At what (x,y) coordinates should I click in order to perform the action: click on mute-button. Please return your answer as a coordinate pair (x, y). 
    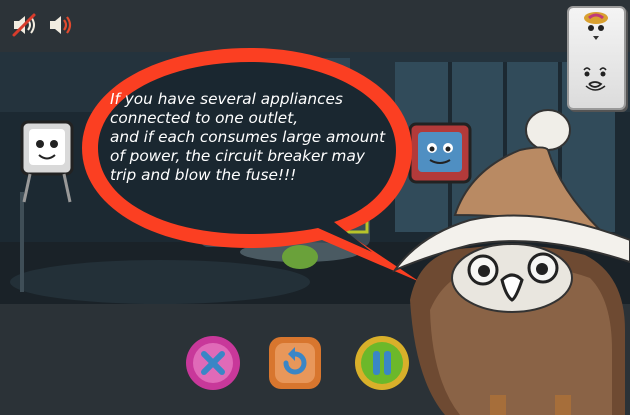
    Looking at the image, I should click on (24, 25).